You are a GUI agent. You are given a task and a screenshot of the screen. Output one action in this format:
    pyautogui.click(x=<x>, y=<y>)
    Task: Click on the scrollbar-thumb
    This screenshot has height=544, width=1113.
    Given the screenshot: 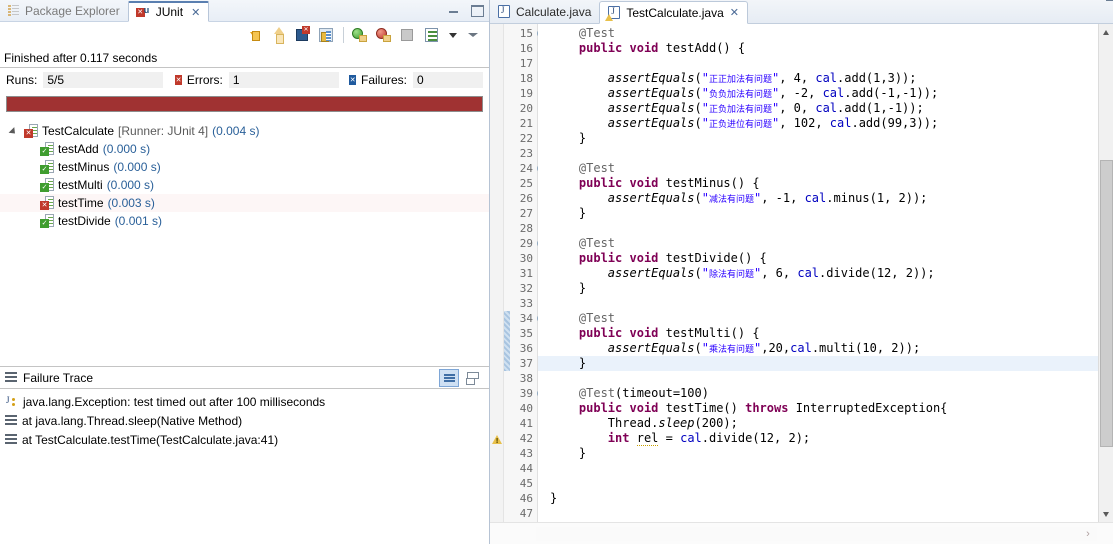 What is the action you would take?
    pyautogui.click(x=1106, y=303)
    